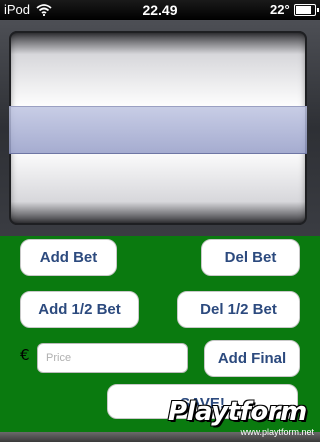 The width and height of the screenshot is (320, 442). What do you see at coordinates (25, 355) in the screenshot?
I see `currency-symbol: €` at bounding box center [25, 355].